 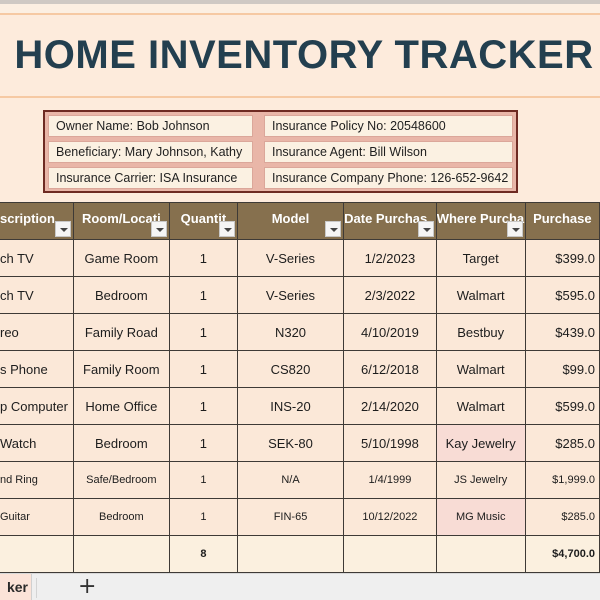 I want to click on date-purchased-cell: 5/10/1998, so click(x=390, y=443).